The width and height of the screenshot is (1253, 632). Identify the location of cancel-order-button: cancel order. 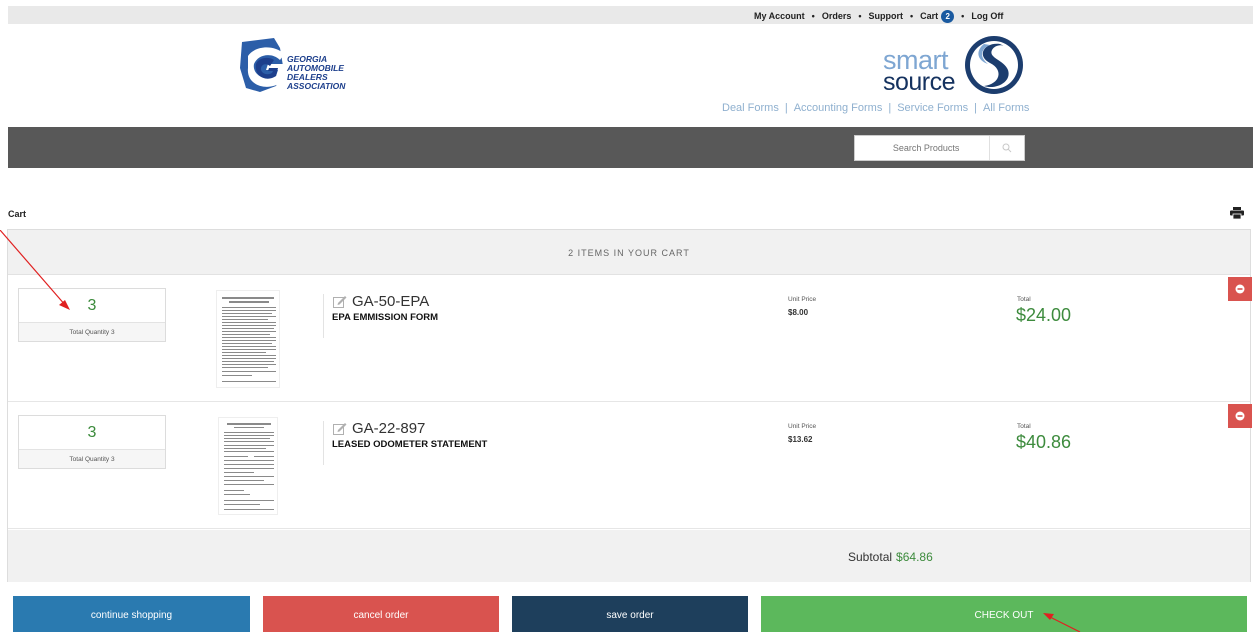
(381, 614).